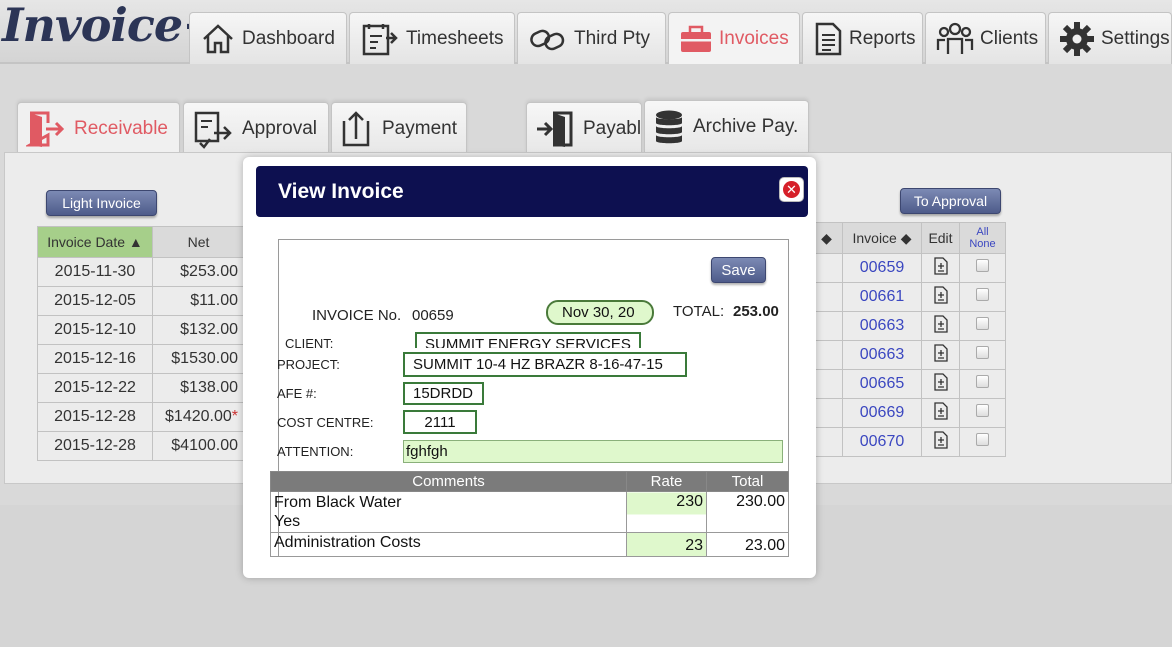 This screenshot has height=647, width=1172. Describe the element at coordinates (198, 330) in the screenshot. I see `invoice-net: $132.00` at that location.